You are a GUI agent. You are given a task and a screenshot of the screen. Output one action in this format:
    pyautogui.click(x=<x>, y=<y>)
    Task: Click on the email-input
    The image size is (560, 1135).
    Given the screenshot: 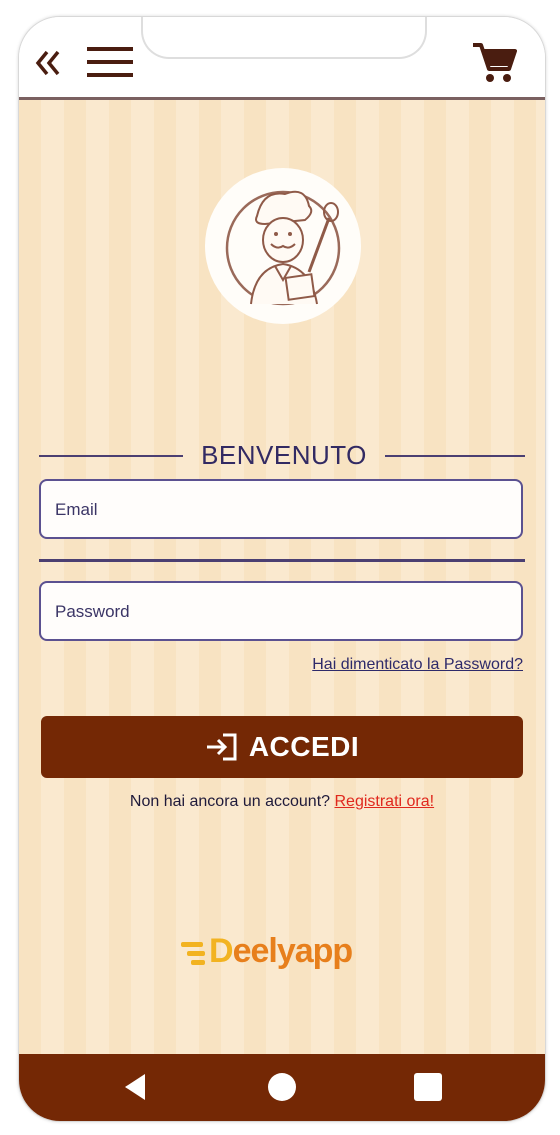 What is the action you would take?
    pyautogui.click(x=283, y=510)
    